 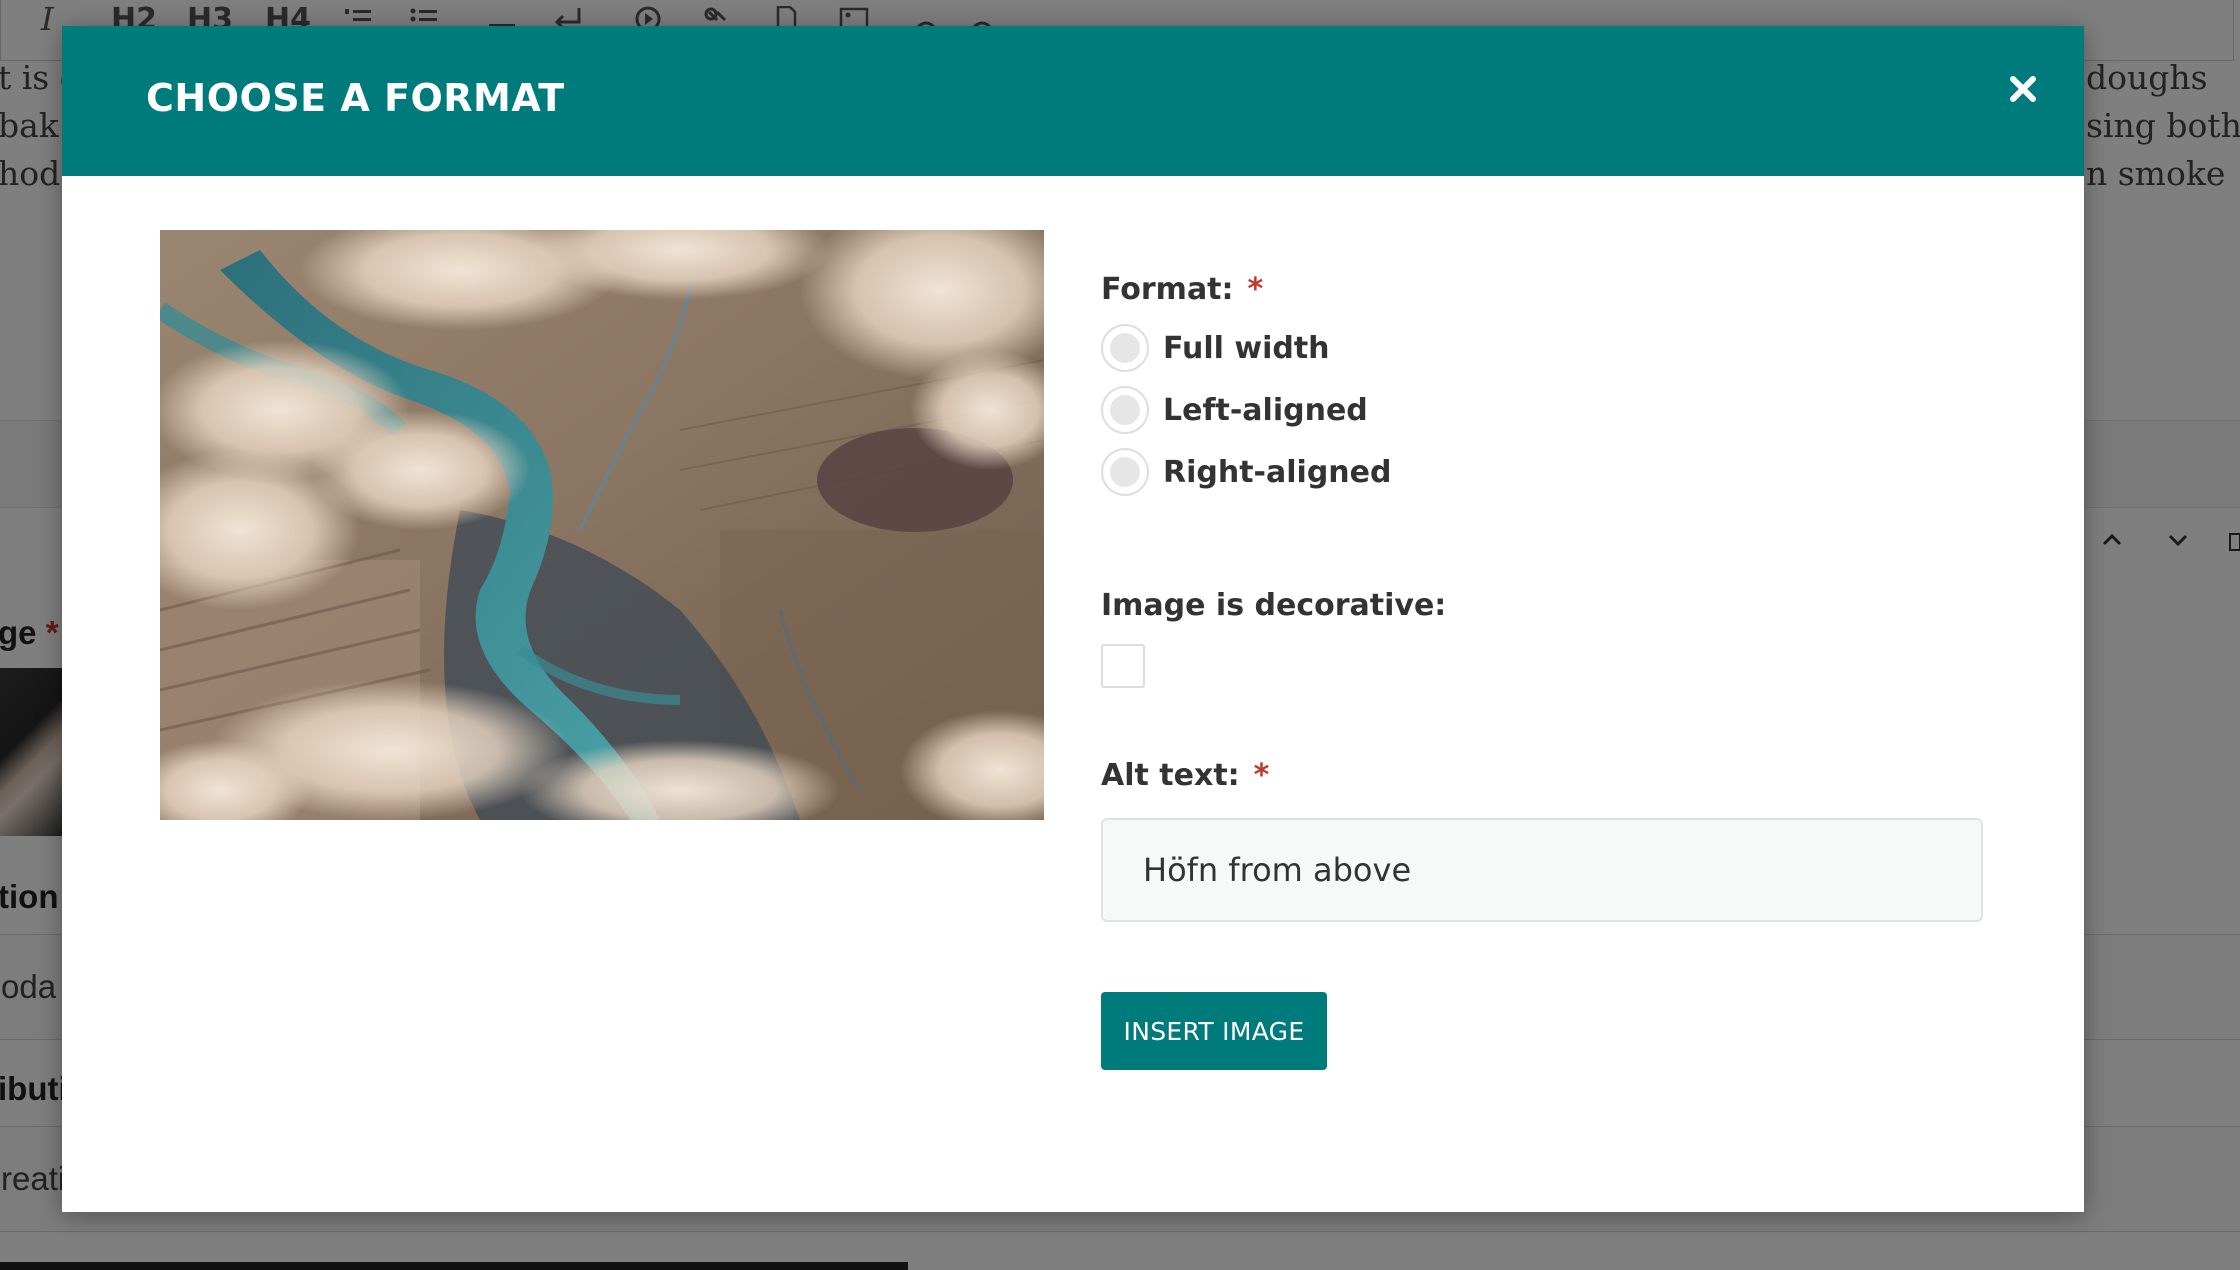 I want to click on format-option-label: Right-aligned, so click(x=1277, y=472).